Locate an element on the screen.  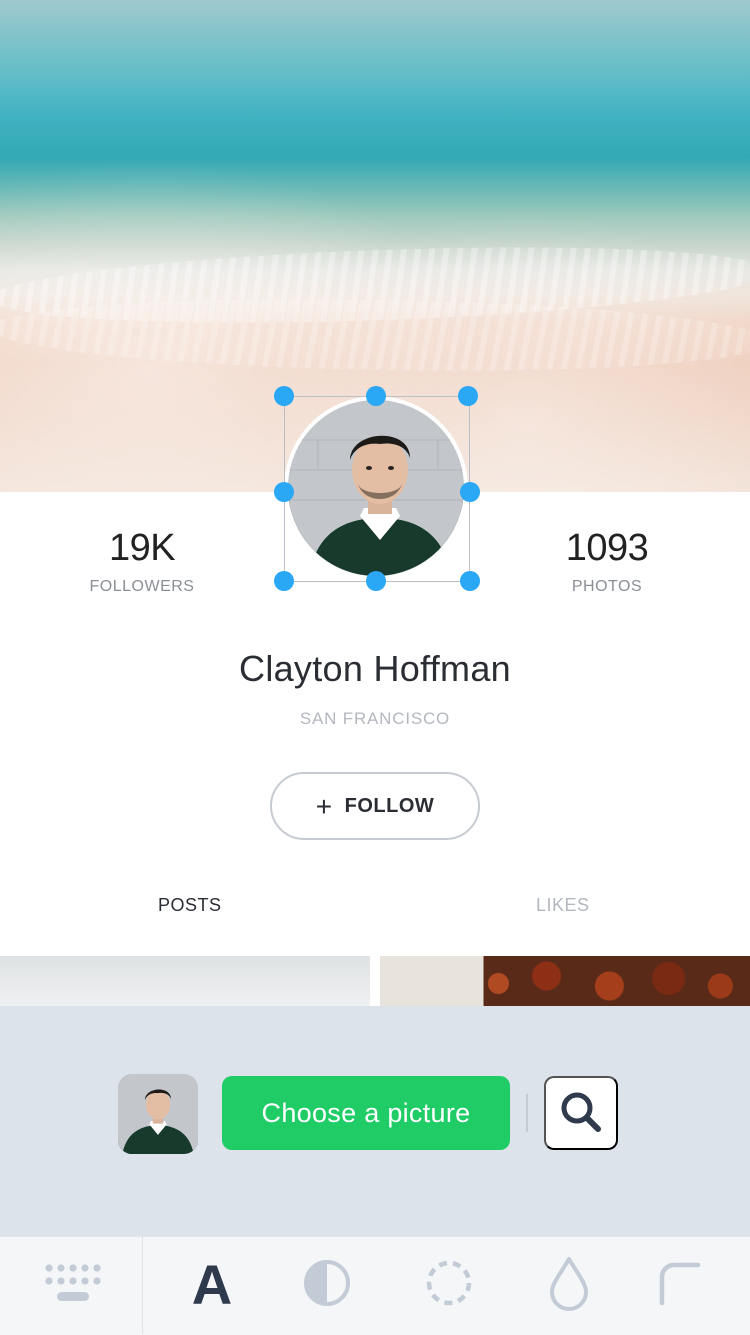
opacity-tool is located at coordinates (569, 1285).